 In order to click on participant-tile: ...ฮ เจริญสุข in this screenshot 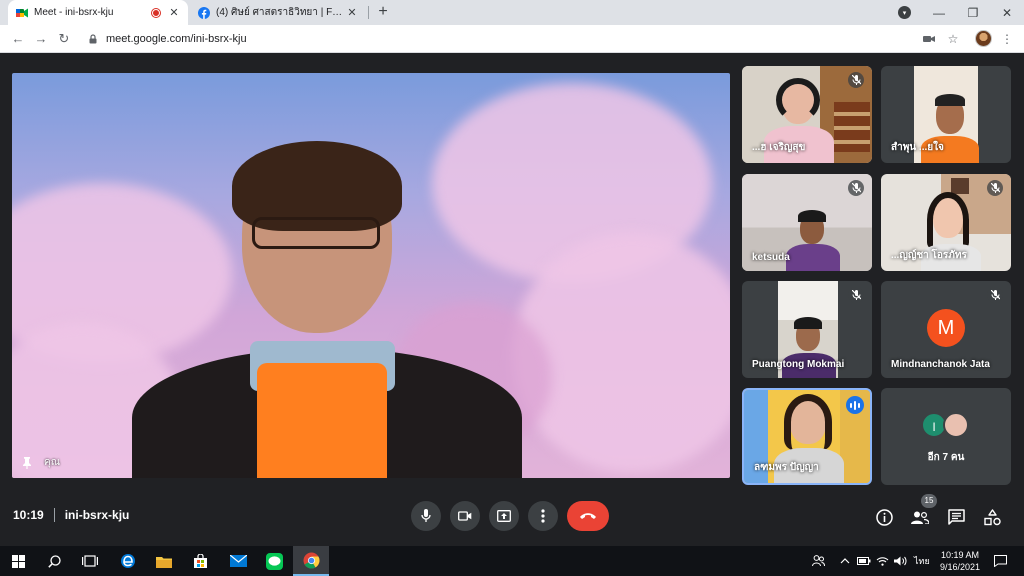, I will do `click(807, 114)`.